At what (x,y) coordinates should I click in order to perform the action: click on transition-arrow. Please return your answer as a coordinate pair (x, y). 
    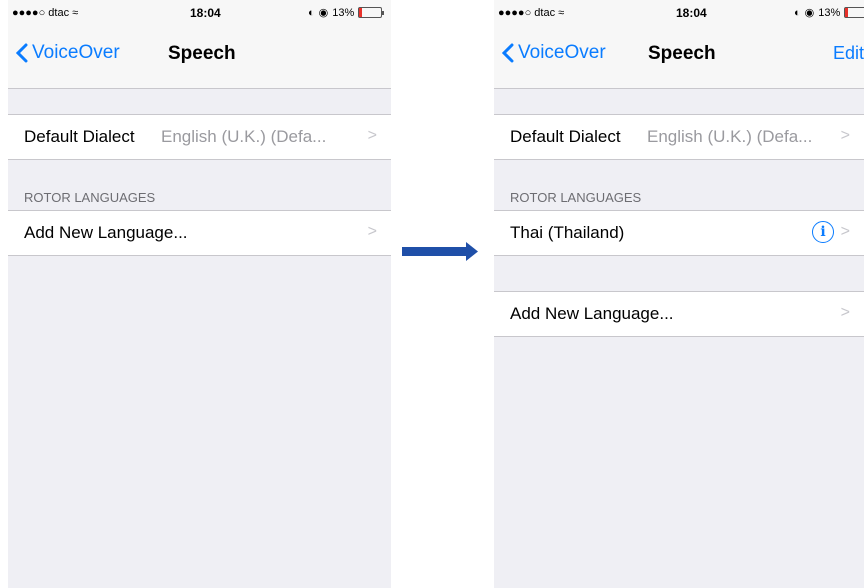
    Looking at the image, I should click on (440, 254).